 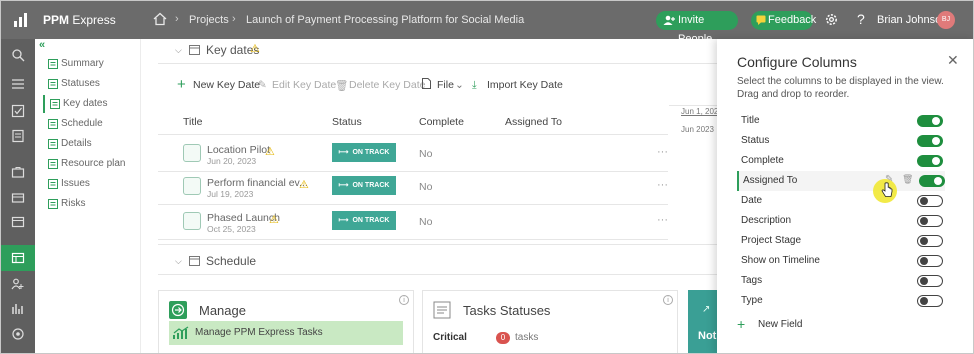 What do you see at coordinates (55, 104) in the screenshot?
I see `key-dates-icon` at bounding box center [55, 104].